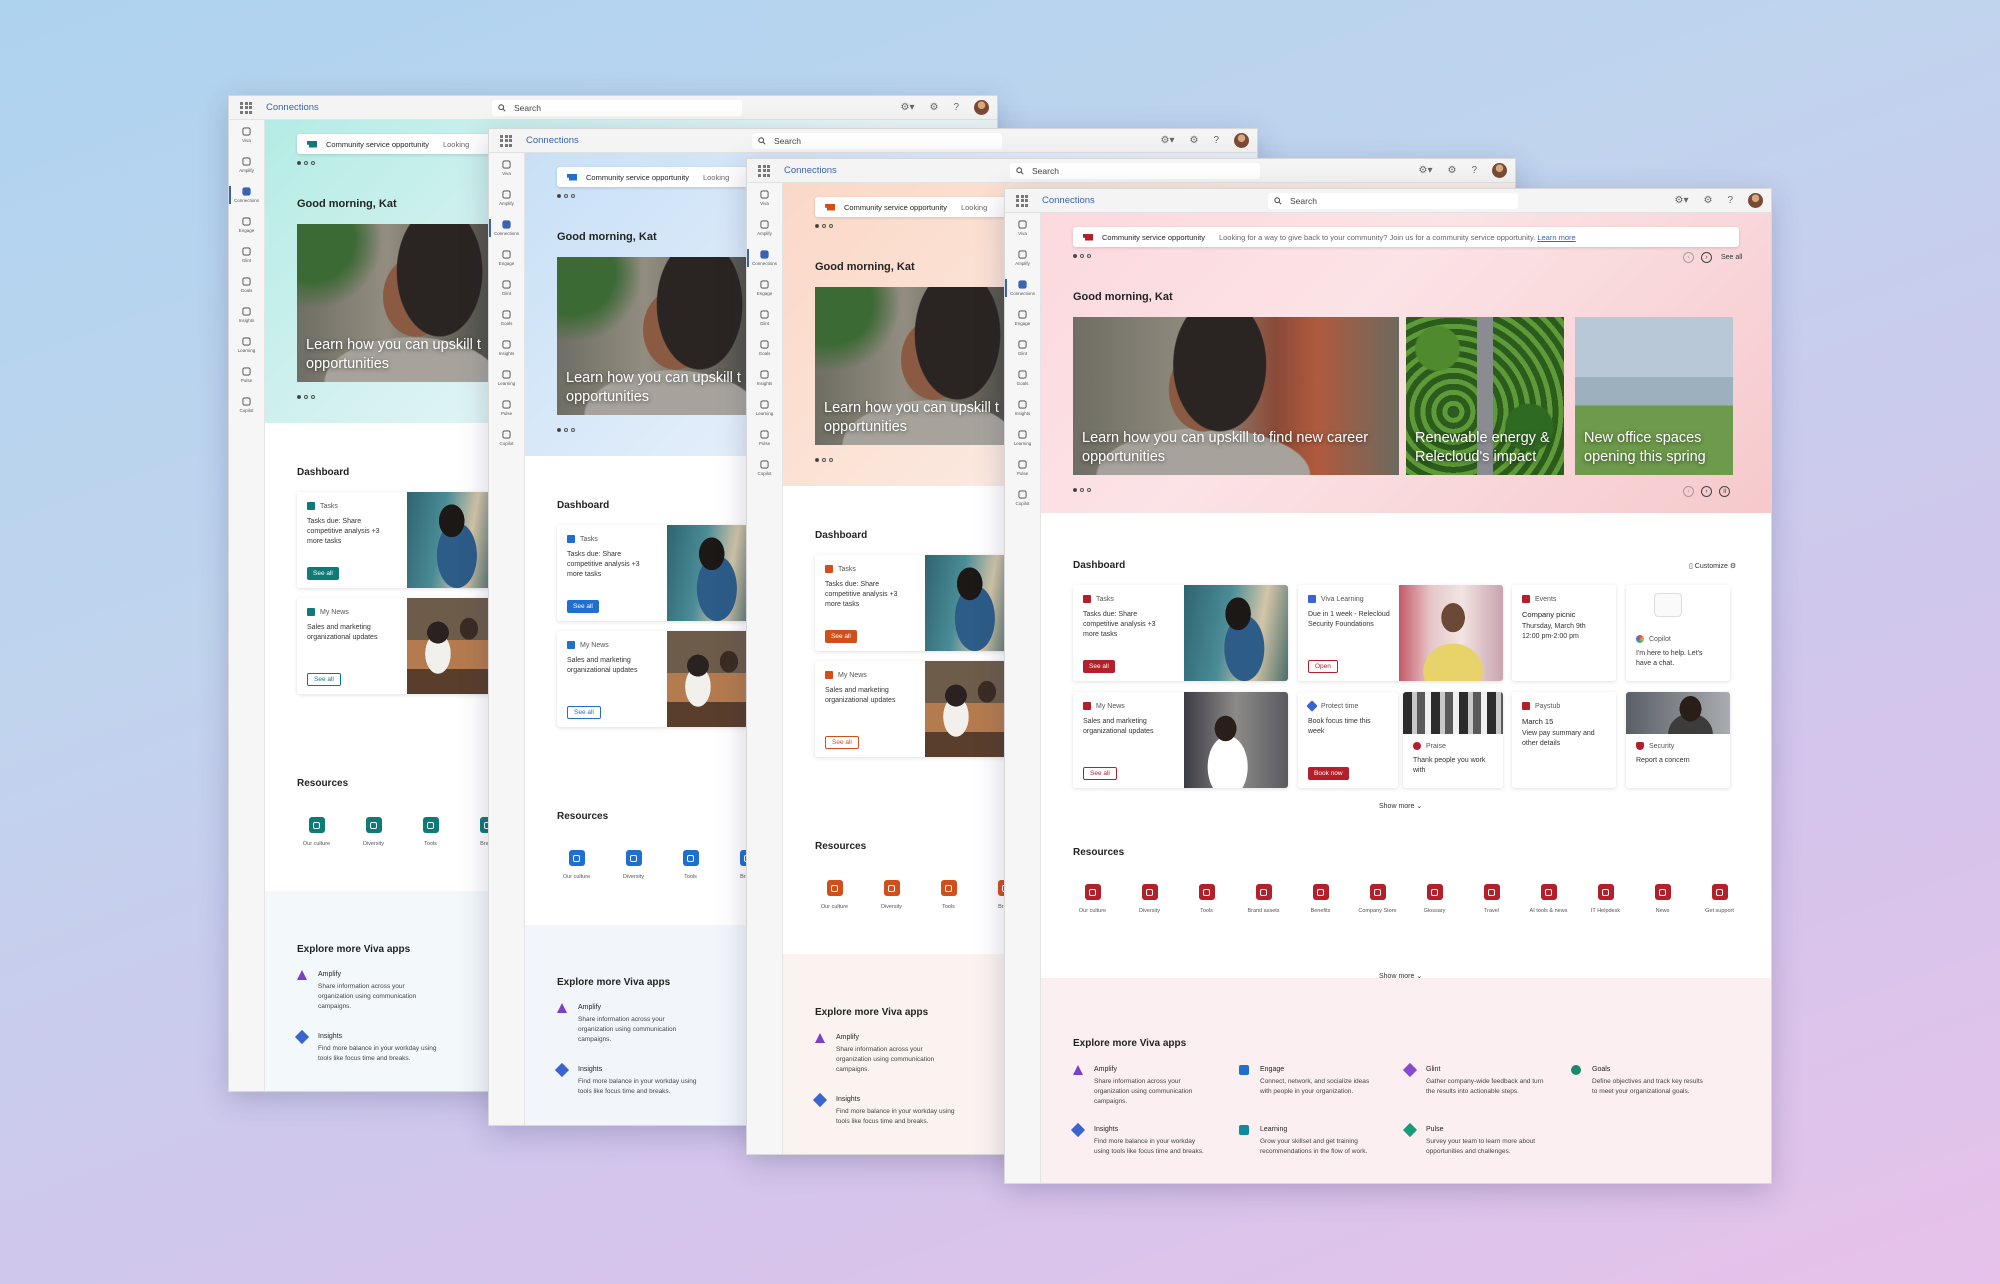  I want to click on resource-travel: Travel, so click(1491, 899).